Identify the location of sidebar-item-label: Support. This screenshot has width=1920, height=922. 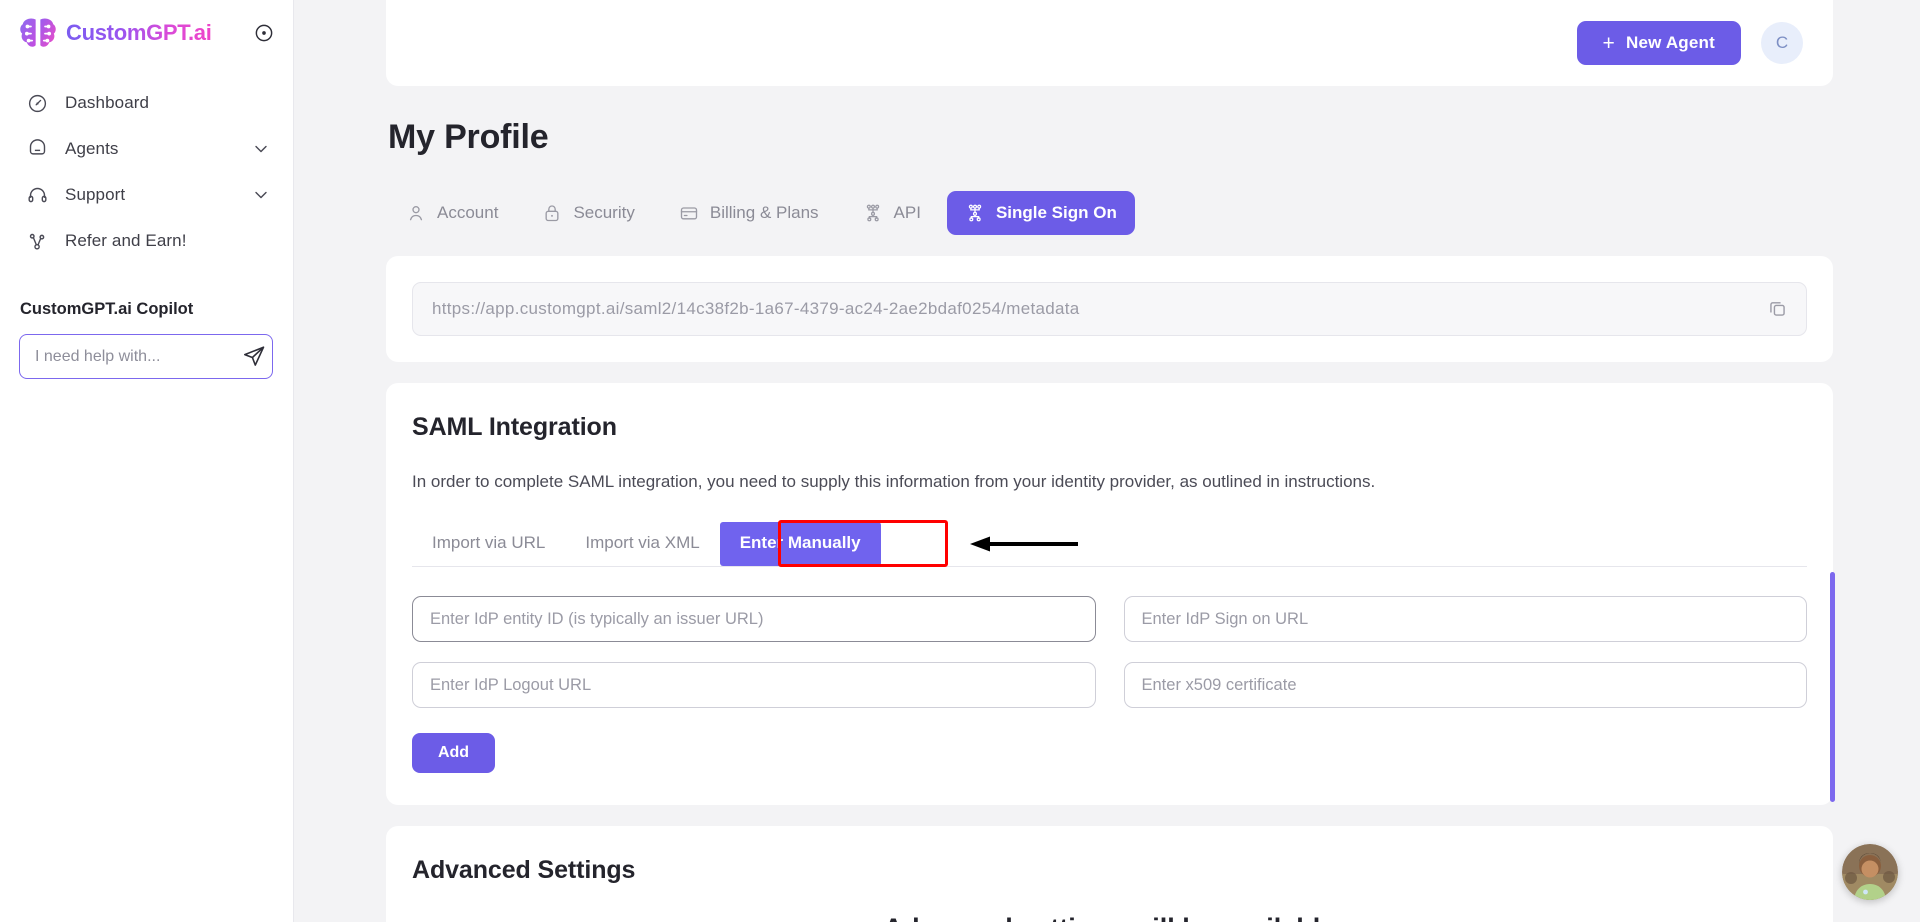
(95, 194).